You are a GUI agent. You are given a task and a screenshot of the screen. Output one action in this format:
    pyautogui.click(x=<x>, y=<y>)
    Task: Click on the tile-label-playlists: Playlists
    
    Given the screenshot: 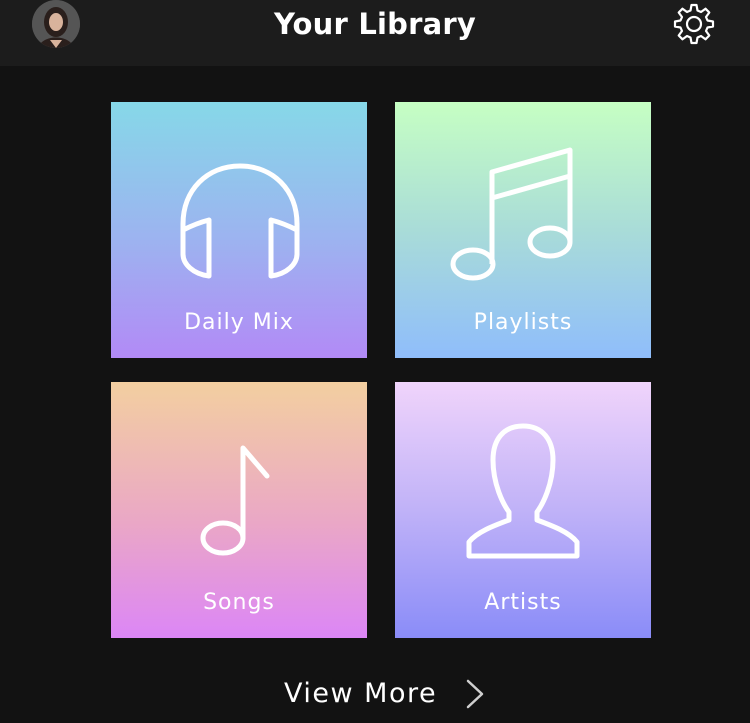 What is the action you would take?
    pyautogui.click(x=523, y=322)
    